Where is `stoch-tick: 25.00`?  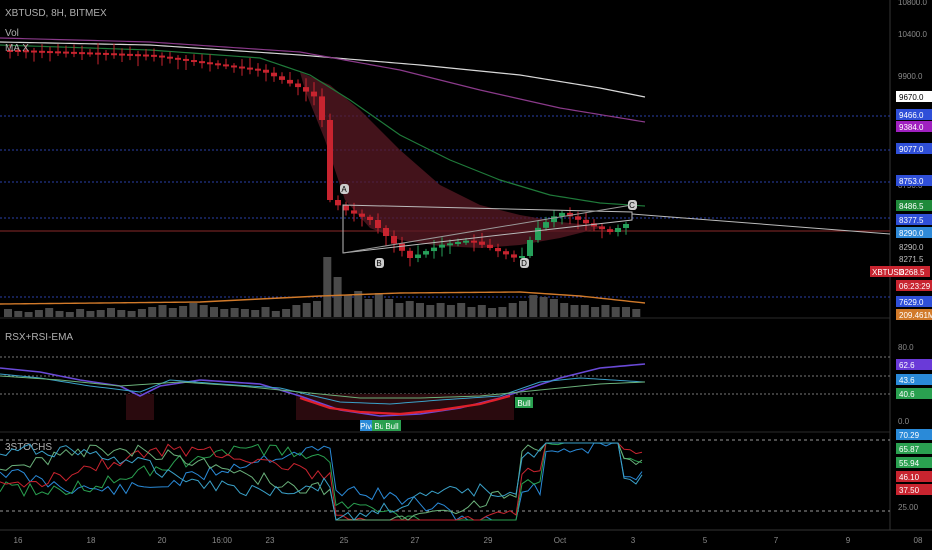
stoch-tick: 25.00 is located at coordinates (908, 507).